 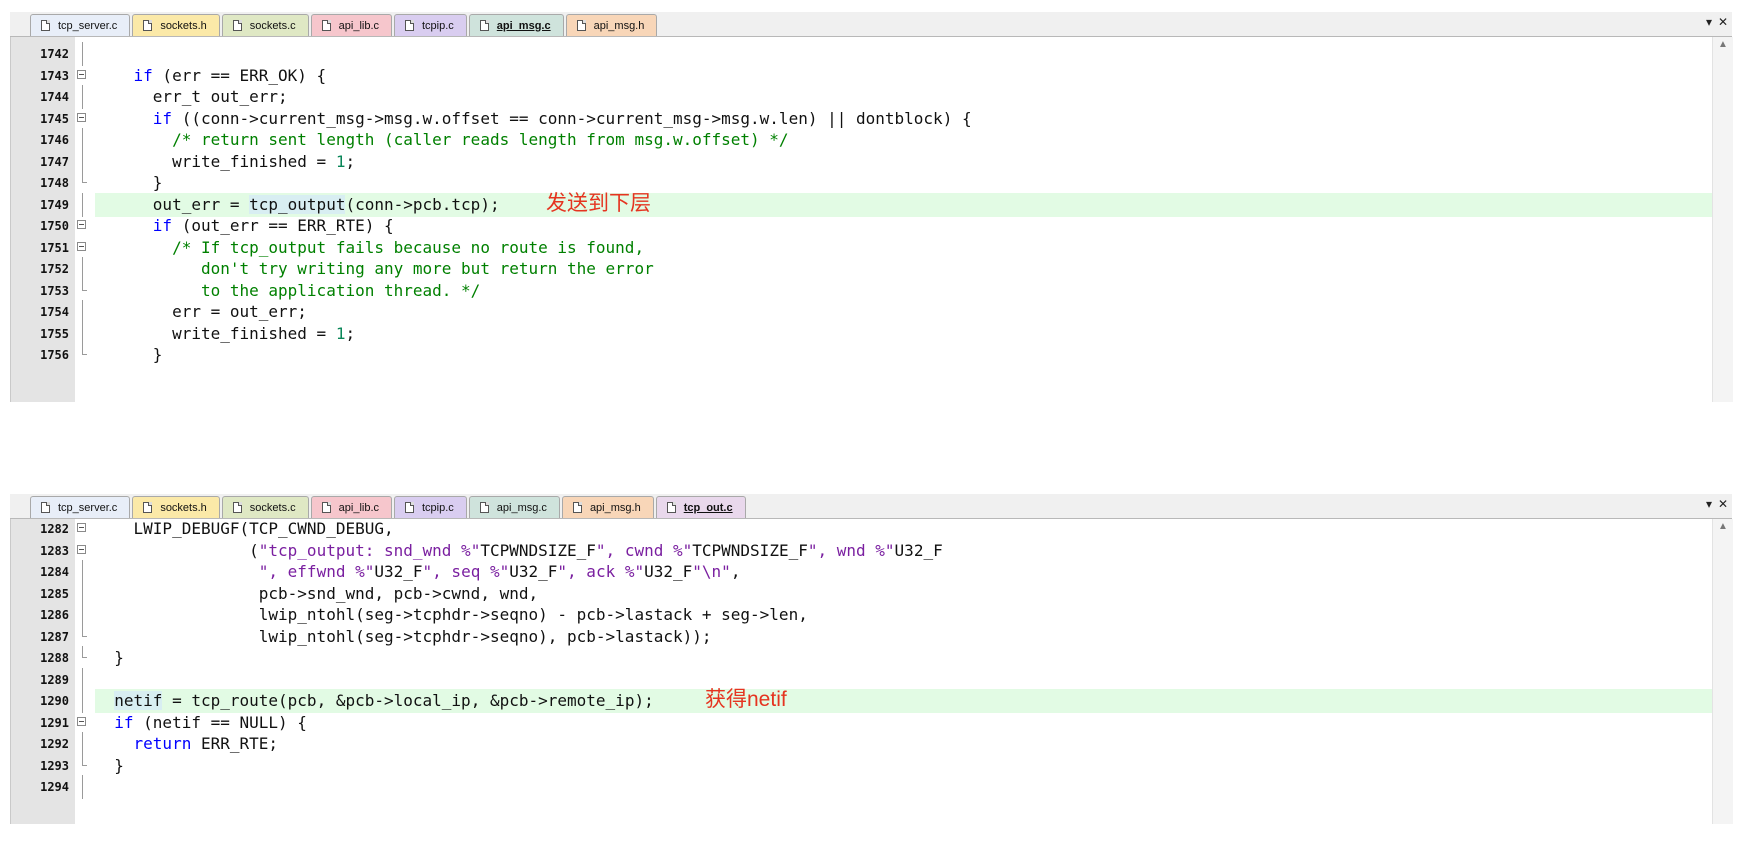 What do you see at coordinates (862, 97) in the screenshot?
I see `code-line: 1744 err_t out_err;` at bounding box center [862, 97].